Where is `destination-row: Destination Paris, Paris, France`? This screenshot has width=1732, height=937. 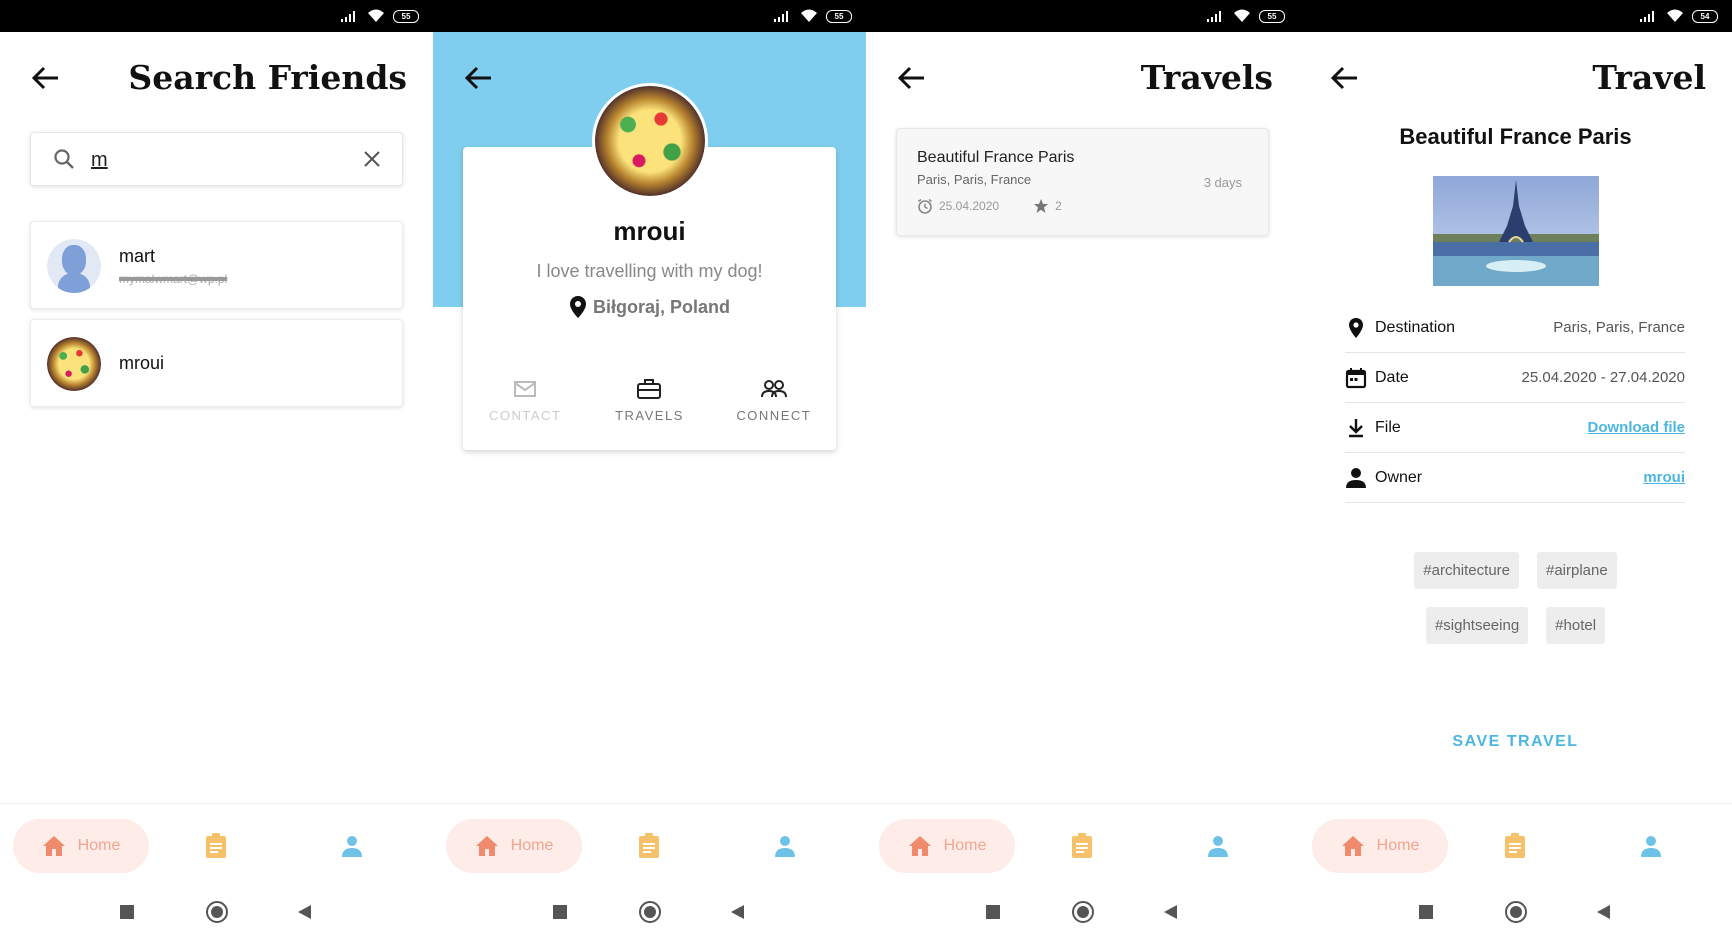 destination-row: Destination Paris, Paris, France is located at coordinates (1515, 328).